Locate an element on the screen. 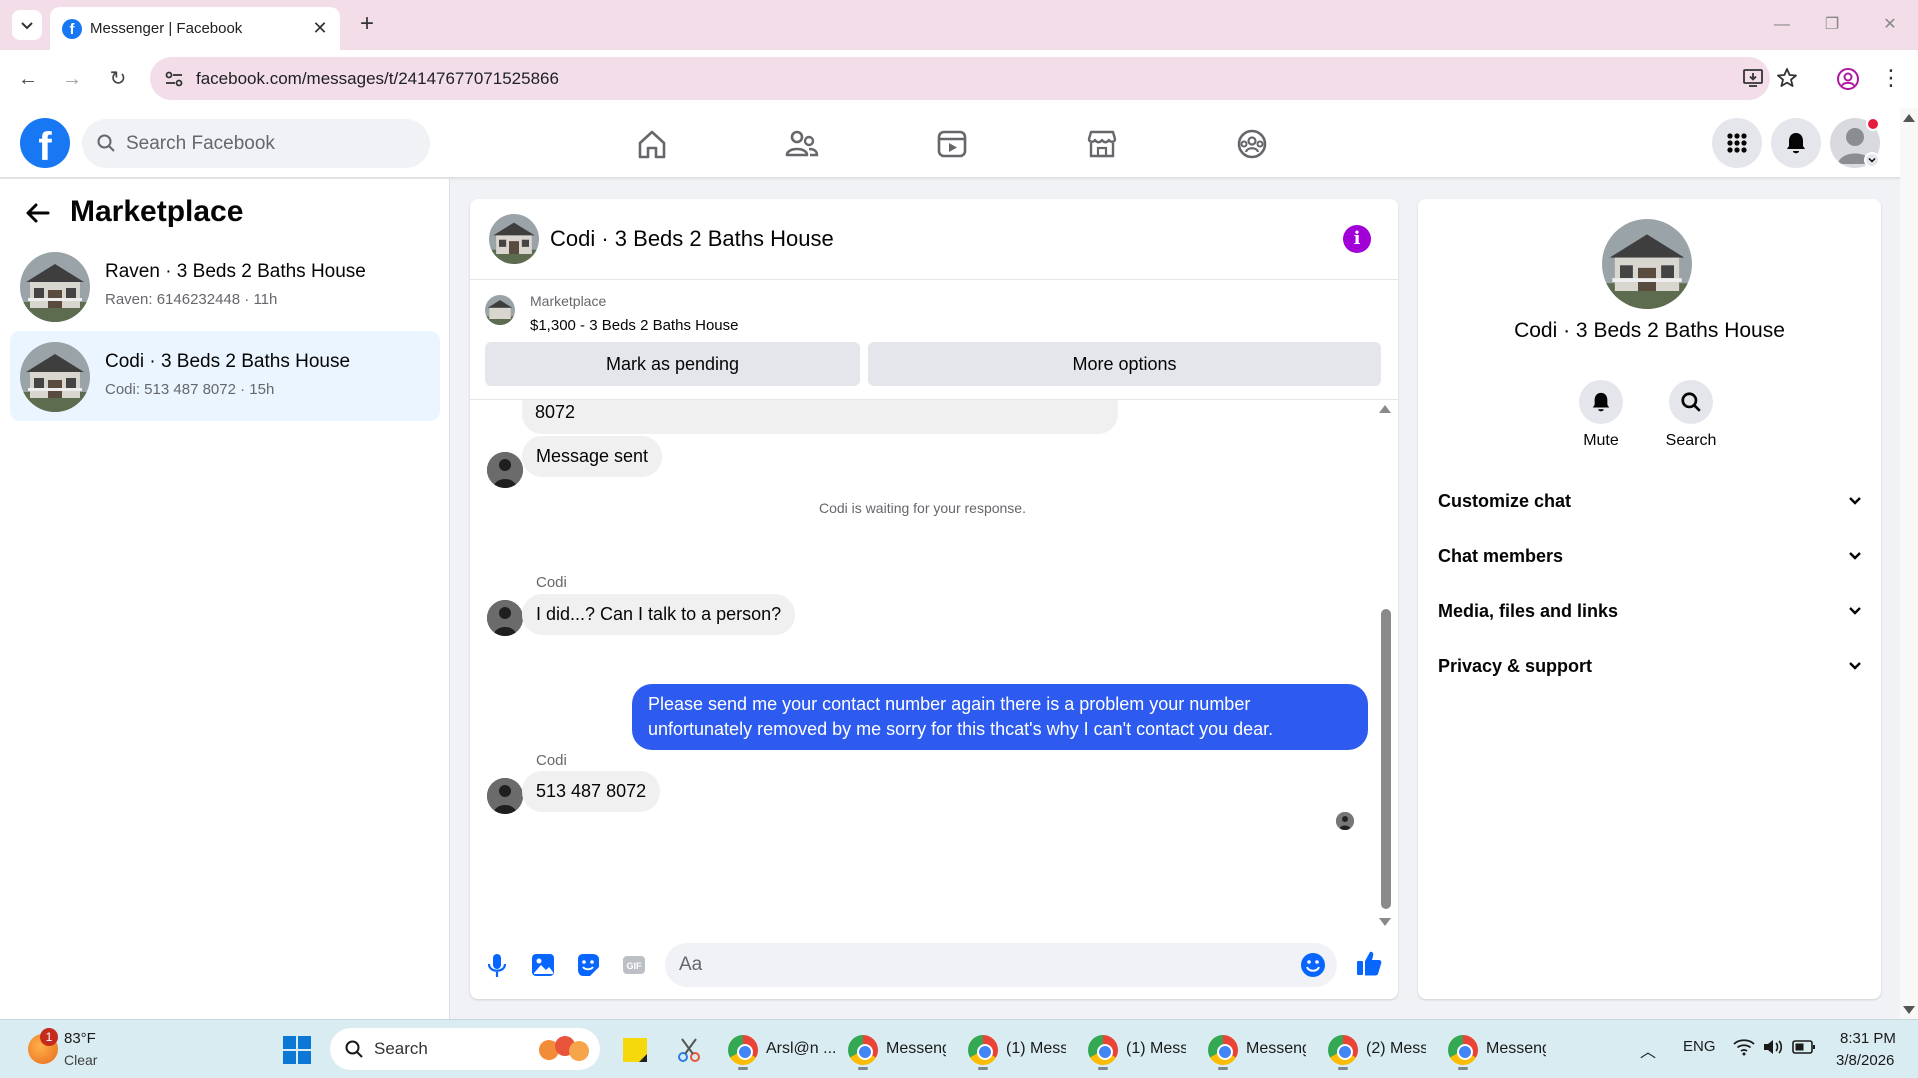 Image resolution: width=1918 pixels, height=1078 pixels. gif-icon: GIF is located at coordinates (634, 965).